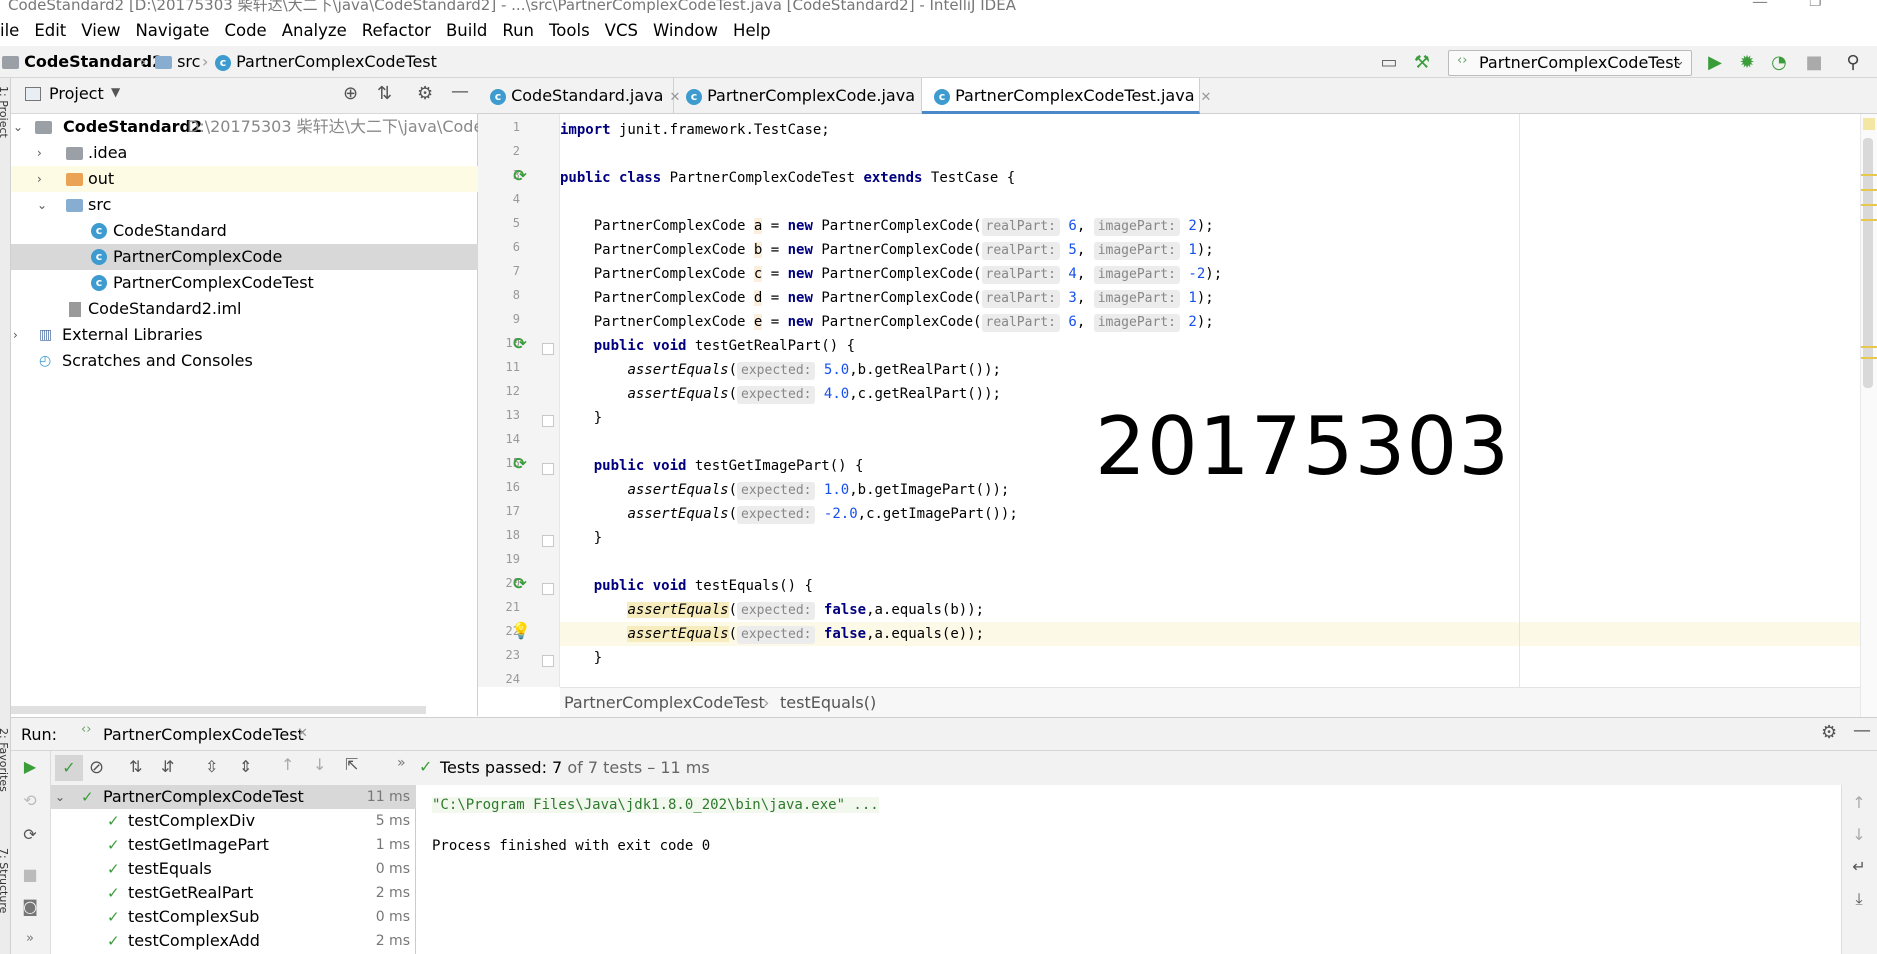 The width and height of the screenshot is (1877, 954). I want to click on favorites-strip-tab: 2: Favorites, so click(5, 760).